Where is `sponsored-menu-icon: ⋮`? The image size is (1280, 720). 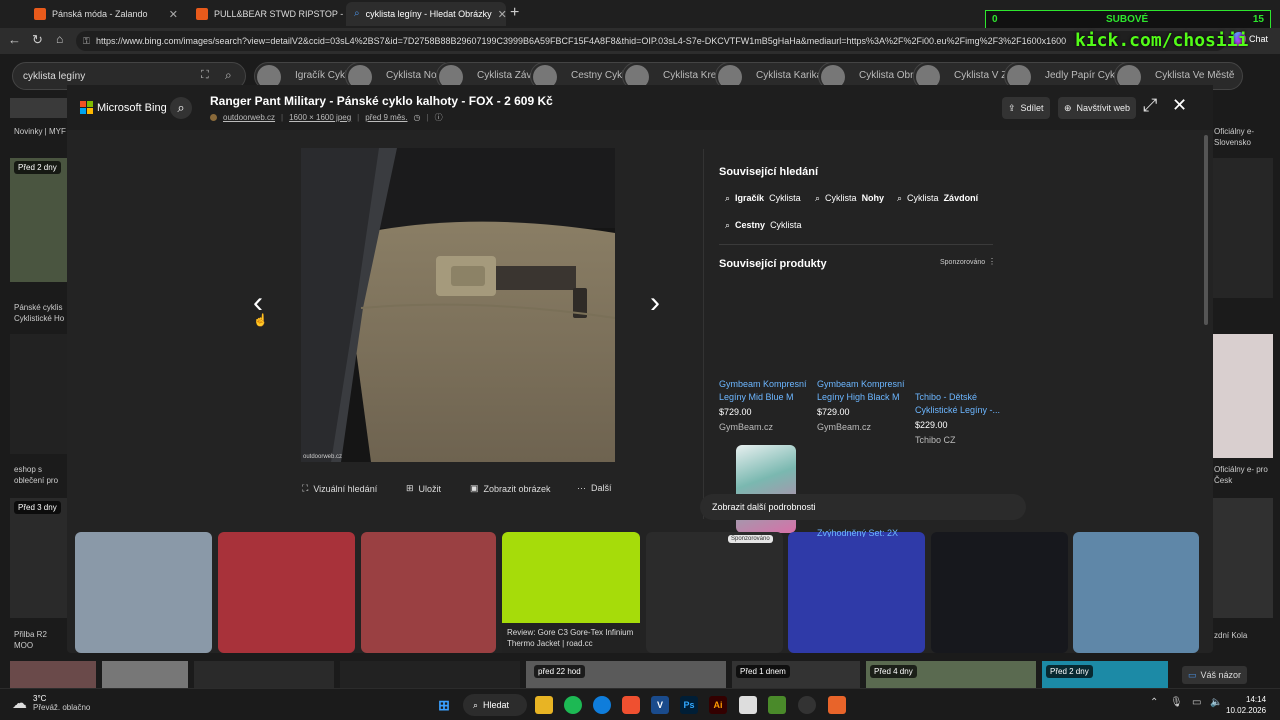
sponsored-menu-icon: ⋮ is located at coordinates (992, 261).